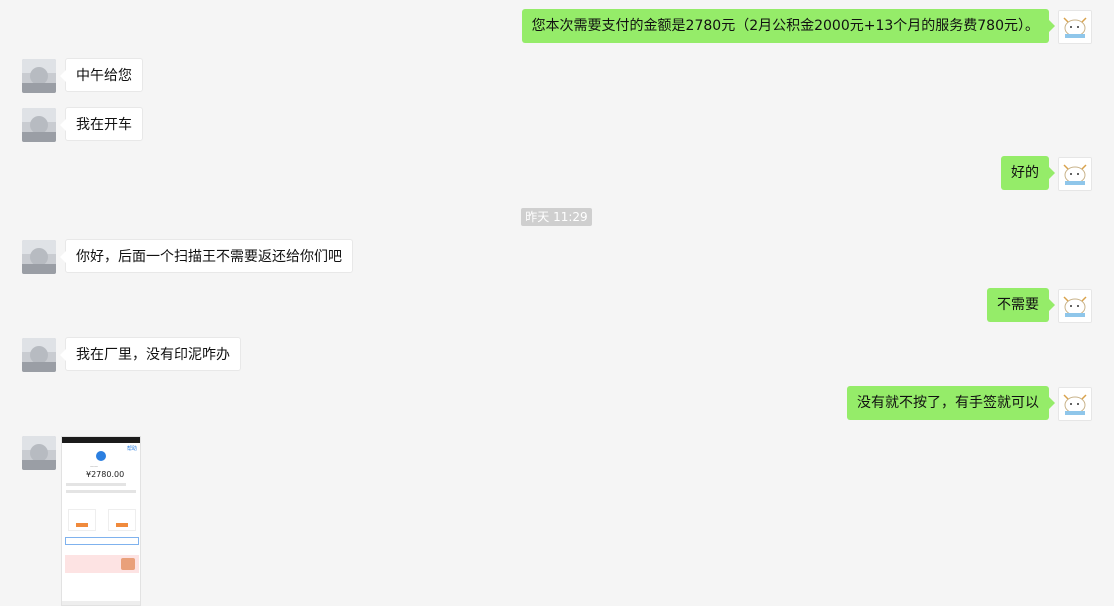 The height and width of the screenshot is (606, 1114). Describe the element at coordinates (206, 256) in the screenshot. I see `message-bubble-received: 你好，后面一个扫描王不需要返还给你们吧` at that location.